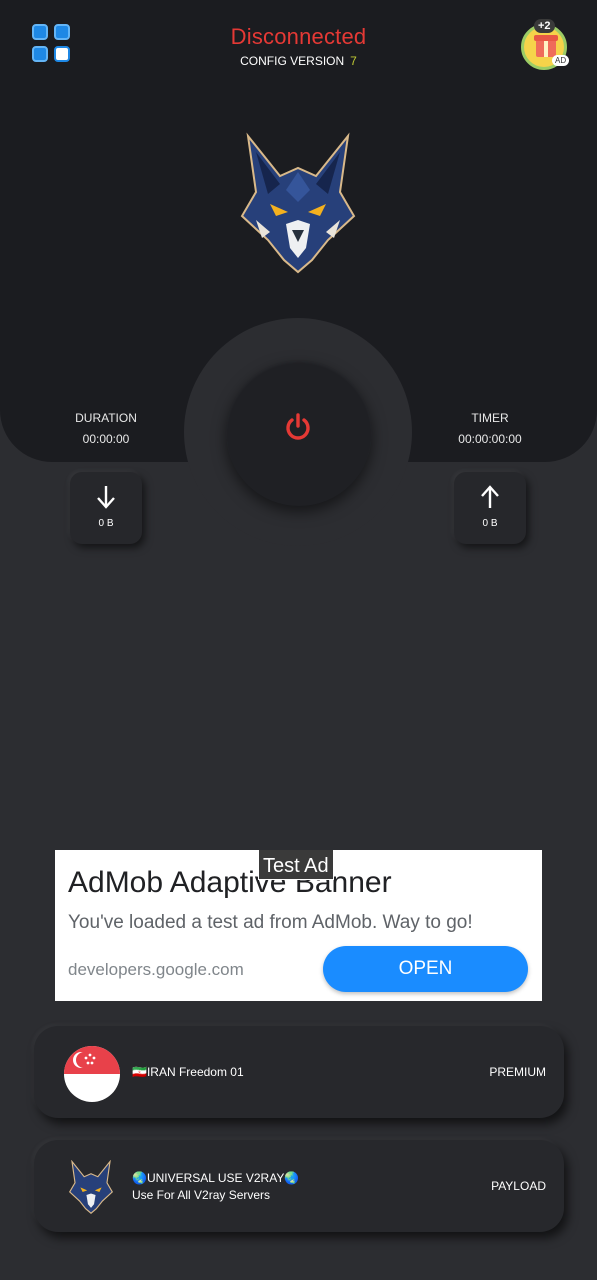 This screenshot has width=597, height=1280. I want to click on reward-badge: +2, so click(544, 26).